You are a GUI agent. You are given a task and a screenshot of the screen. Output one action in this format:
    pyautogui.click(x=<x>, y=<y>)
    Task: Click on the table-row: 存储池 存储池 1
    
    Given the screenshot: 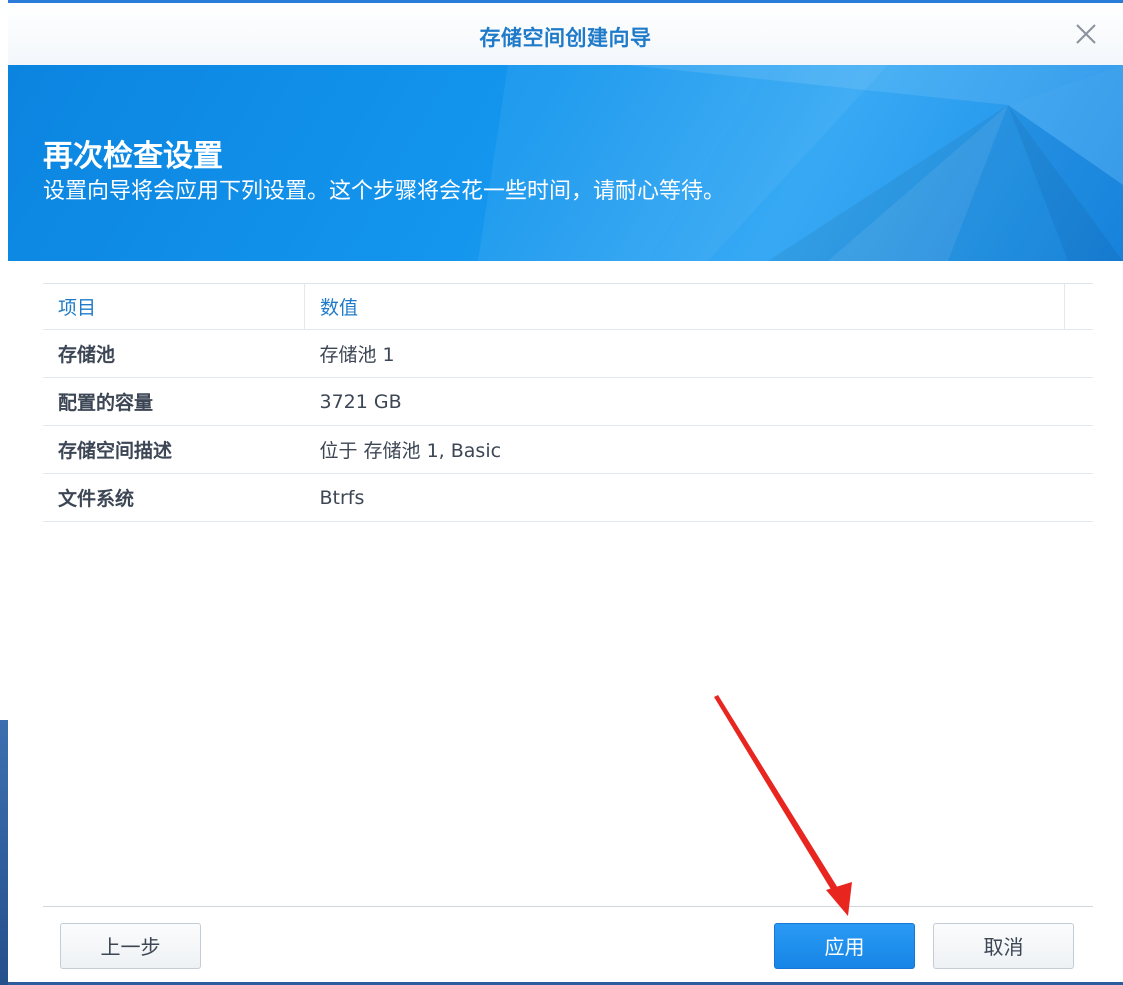 What is the action you would take?
    pyautogui.click(x=568, y=353)
    